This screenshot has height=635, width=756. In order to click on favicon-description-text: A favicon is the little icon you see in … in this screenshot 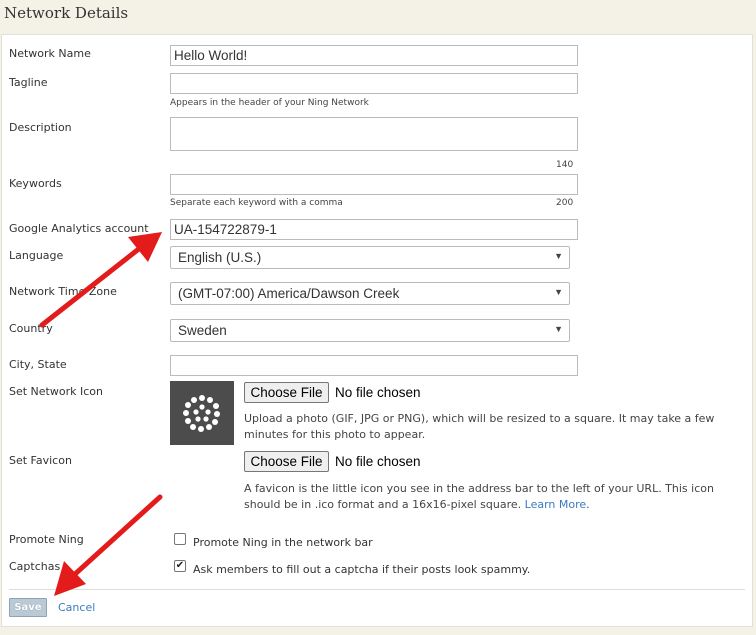, I will do `click(479, 496)`.